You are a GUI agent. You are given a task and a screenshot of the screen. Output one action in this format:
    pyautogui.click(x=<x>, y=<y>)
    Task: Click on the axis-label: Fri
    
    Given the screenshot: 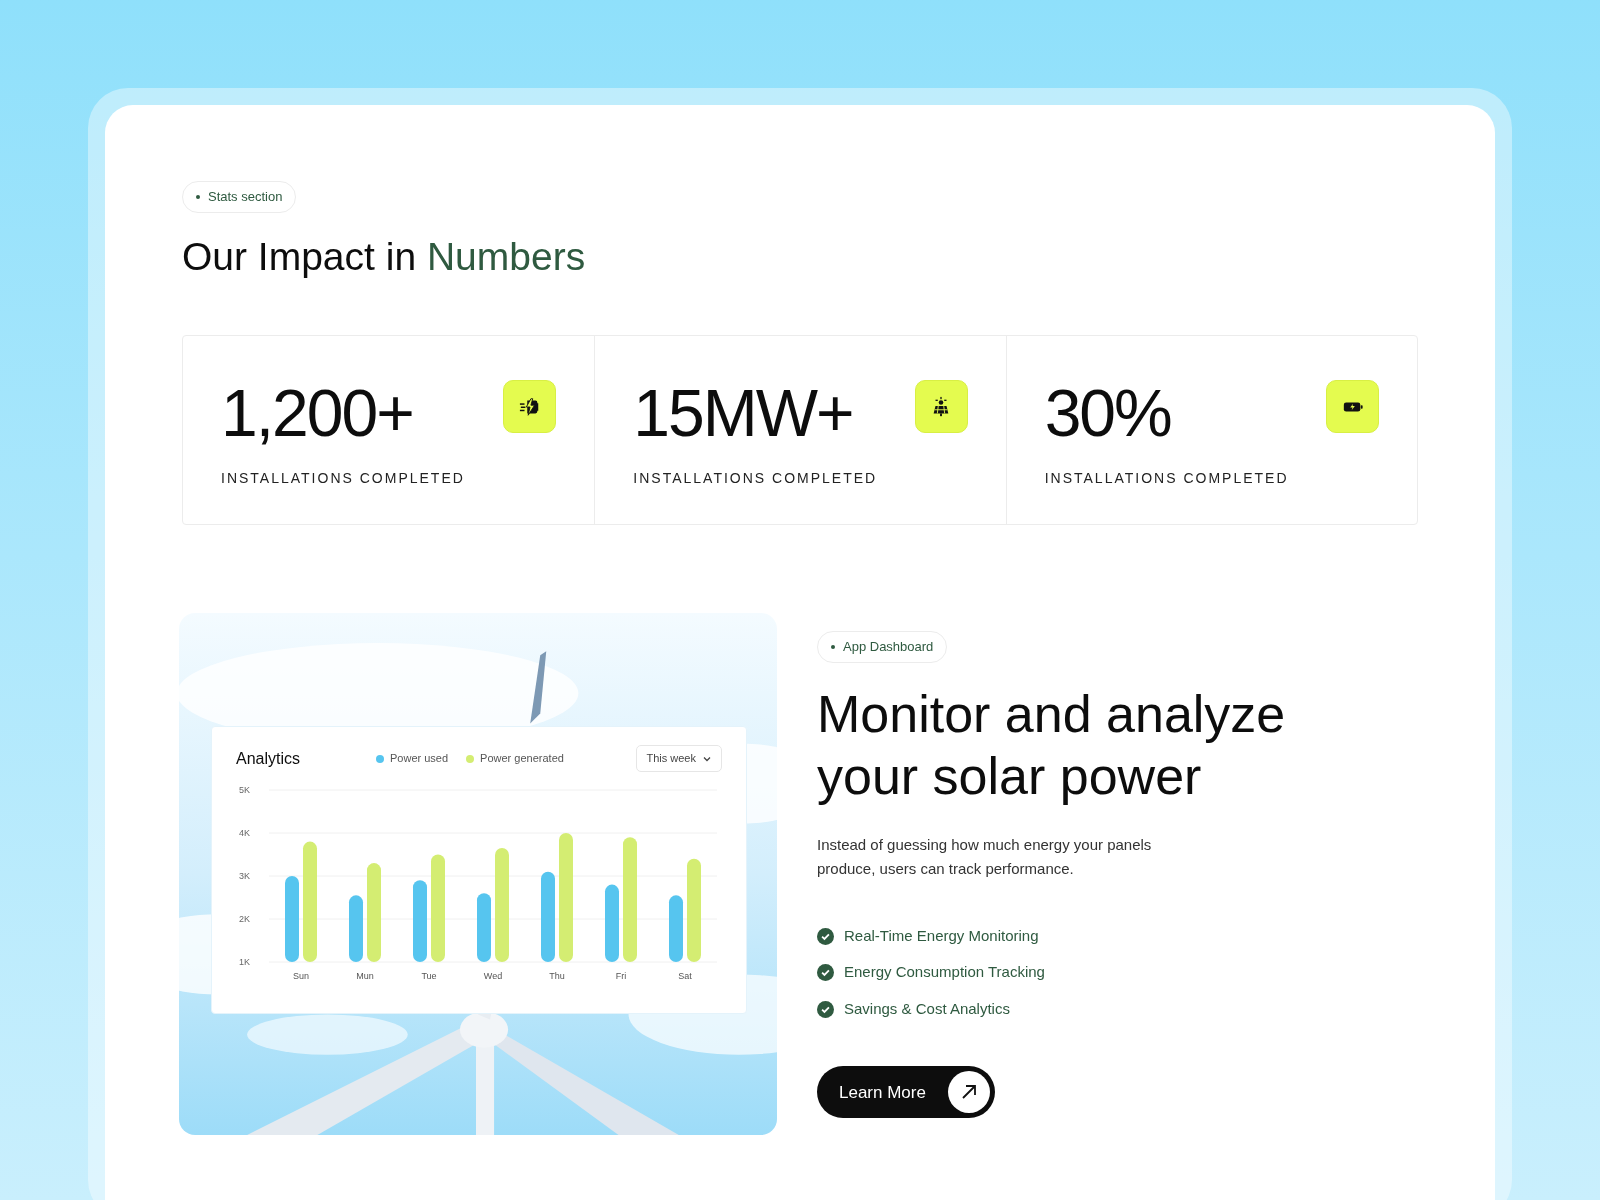 What is the action you would take?
    pyautogui.click(x=621, y=975)
    